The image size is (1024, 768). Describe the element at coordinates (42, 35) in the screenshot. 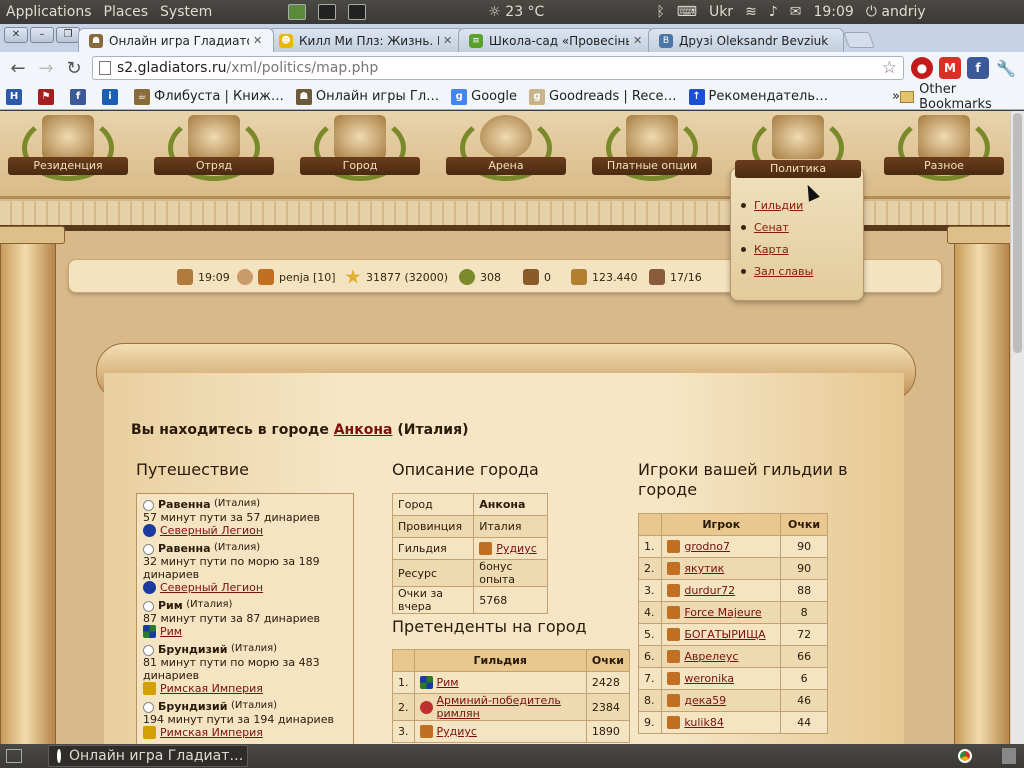

I see `minimize-window-icon: –` at that location.